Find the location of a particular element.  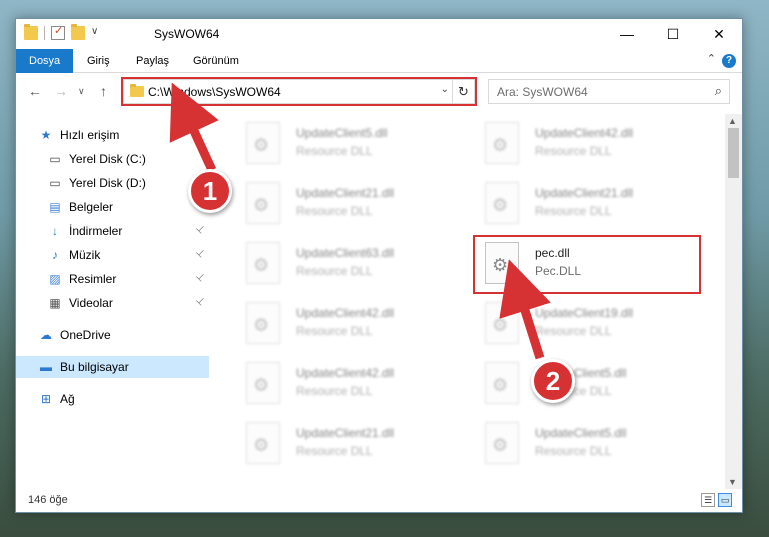

folder-icon is located at coordinates (31, 32).